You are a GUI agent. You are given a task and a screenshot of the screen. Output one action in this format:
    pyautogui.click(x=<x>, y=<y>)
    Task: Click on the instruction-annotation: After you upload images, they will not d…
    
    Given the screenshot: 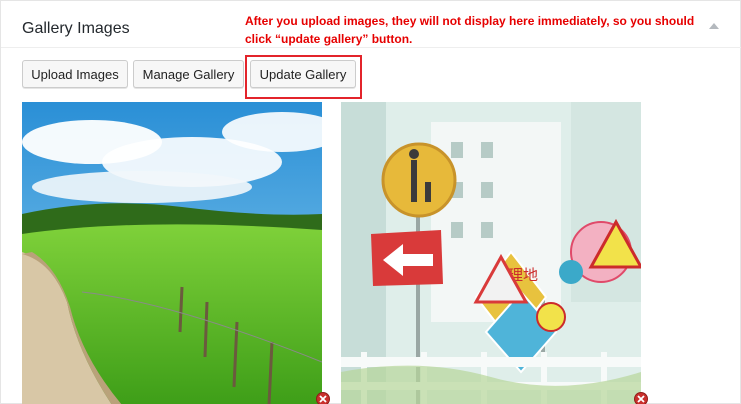 What is the action you would take?
    pyautogui.click(x=470, y=30)
    